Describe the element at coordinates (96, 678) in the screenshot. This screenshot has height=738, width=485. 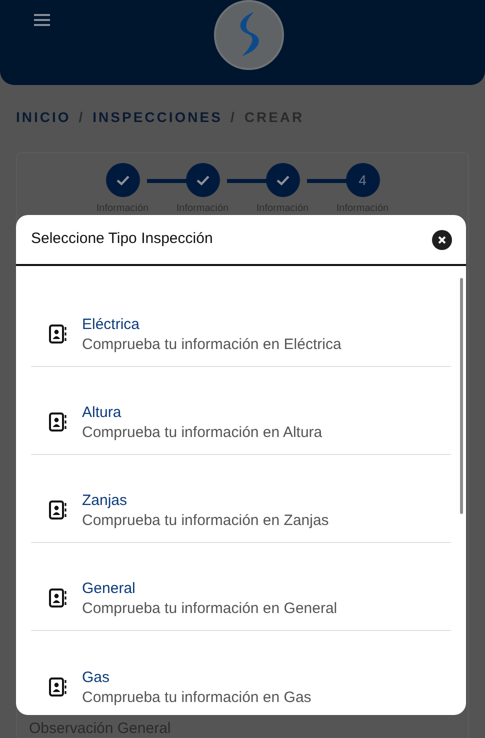
I see `item-title: Gas` at that location.